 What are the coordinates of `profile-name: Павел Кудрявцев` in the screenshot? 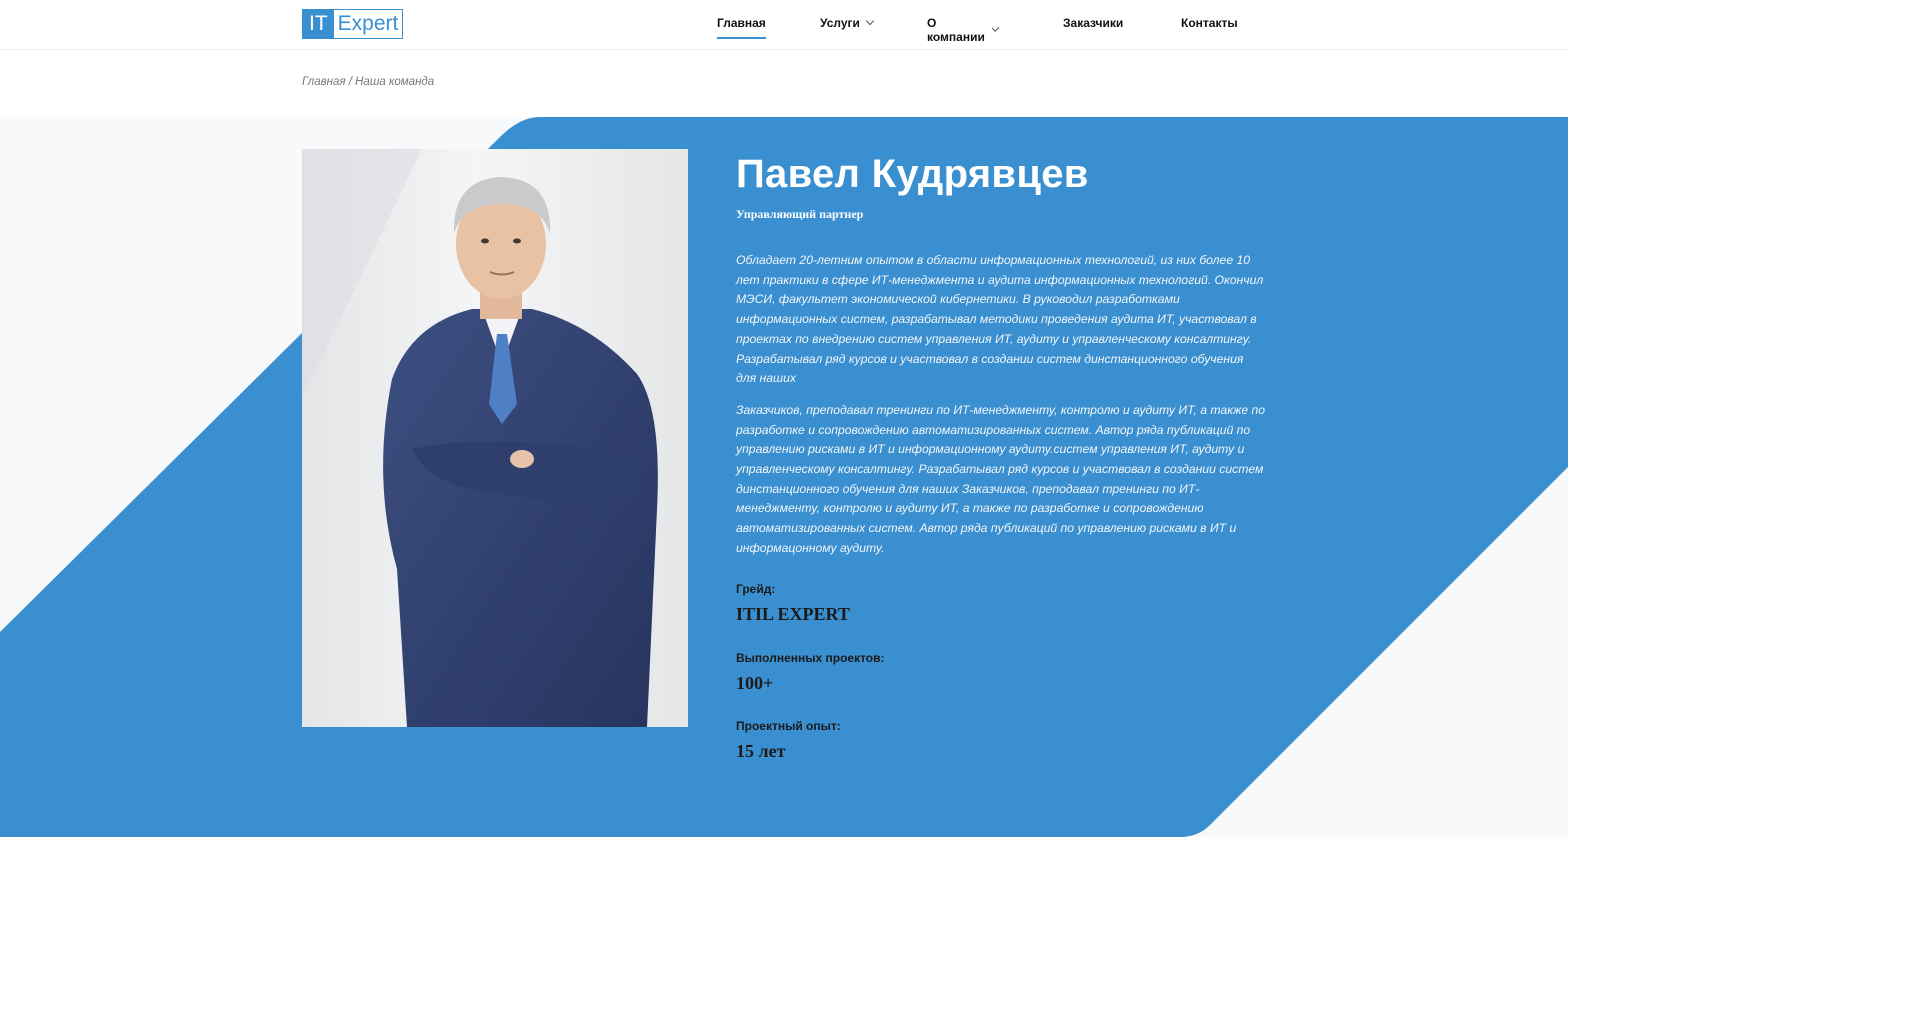 It's located at (912, 174).